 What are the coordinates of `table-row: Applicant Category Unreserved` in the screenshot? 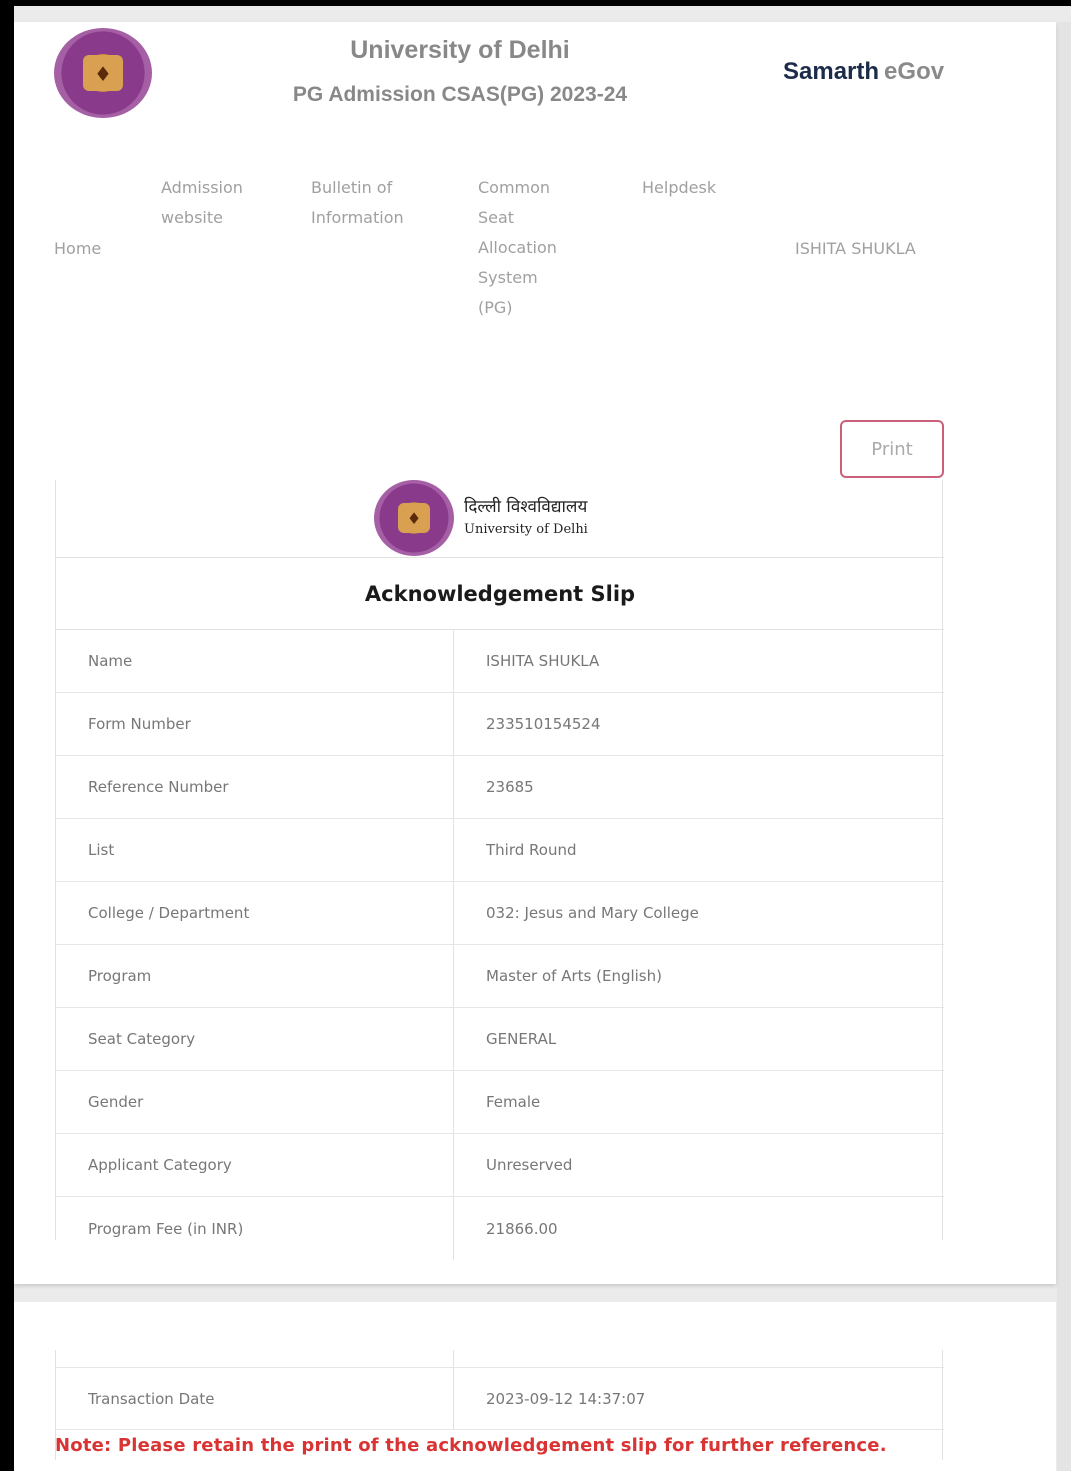 It's located at (500, 1165).